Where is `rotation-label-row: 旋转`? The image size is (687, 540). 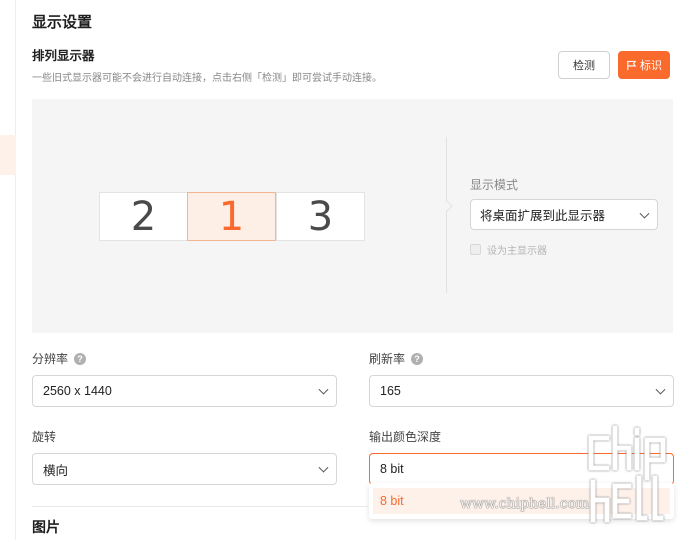
rotation-label-row: 旋转 is located at coordinates (44, 436).